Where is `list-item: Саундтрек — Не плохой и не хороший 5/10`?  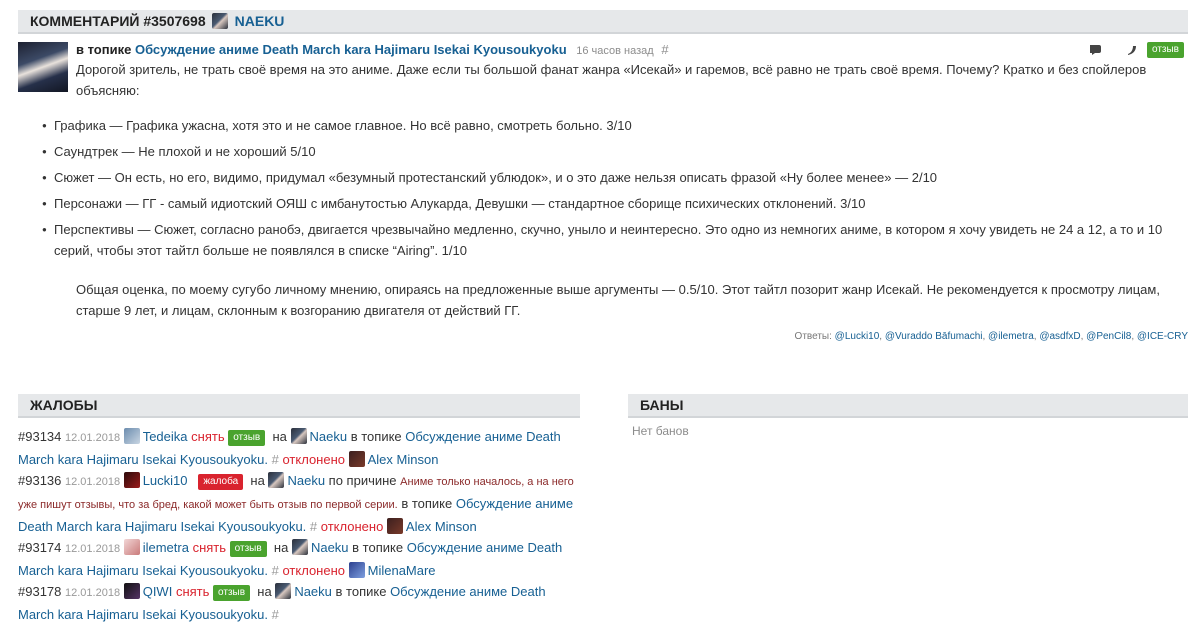
list-item: Саундтрек — Не плохой и не хороший 5/10 is located at coordinates (615, 151).